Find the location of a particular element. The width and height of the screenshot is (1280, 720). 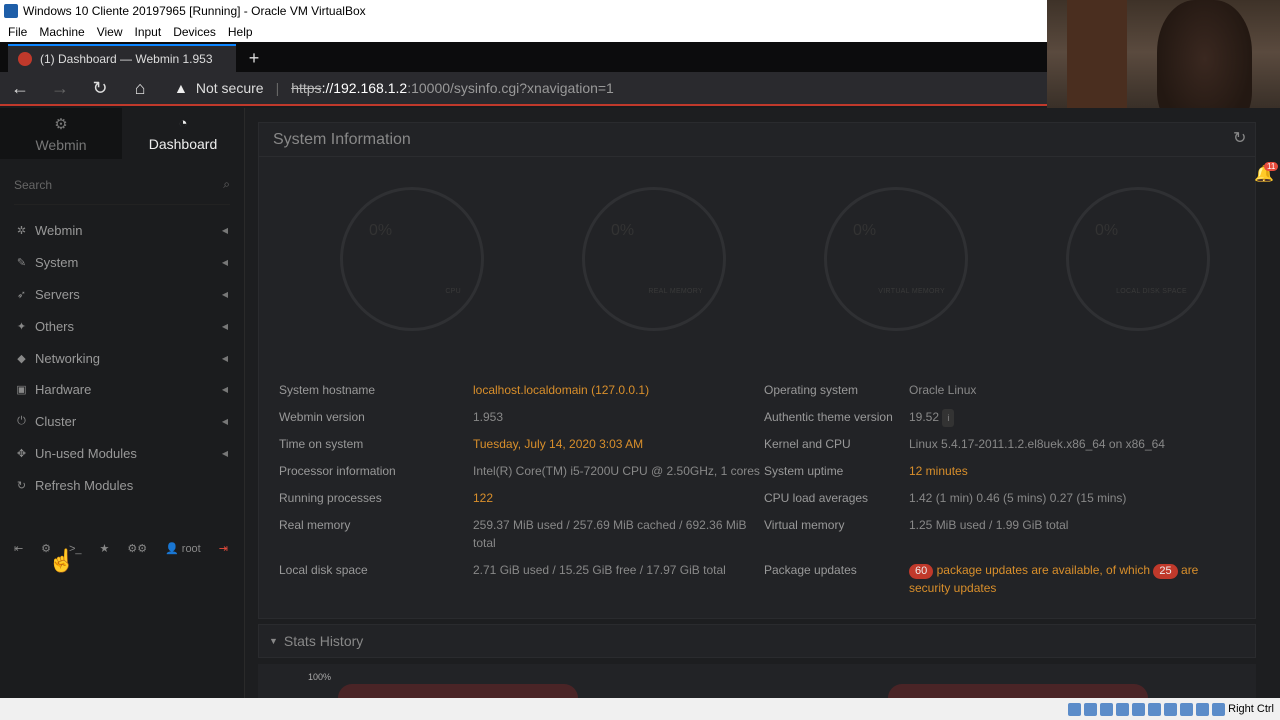

menu-view: View is located at coordinates (112, 32).